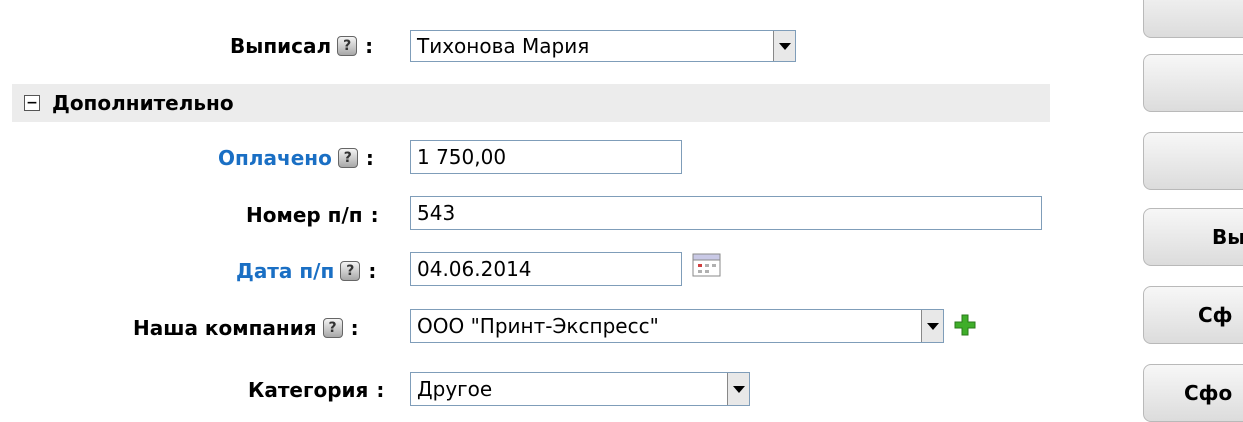 The height and width of the screenshot is (422, 1243). Describe the element at coordinates (726, 213) in the screenshot. I see `payment-number-input: 543` at that location.